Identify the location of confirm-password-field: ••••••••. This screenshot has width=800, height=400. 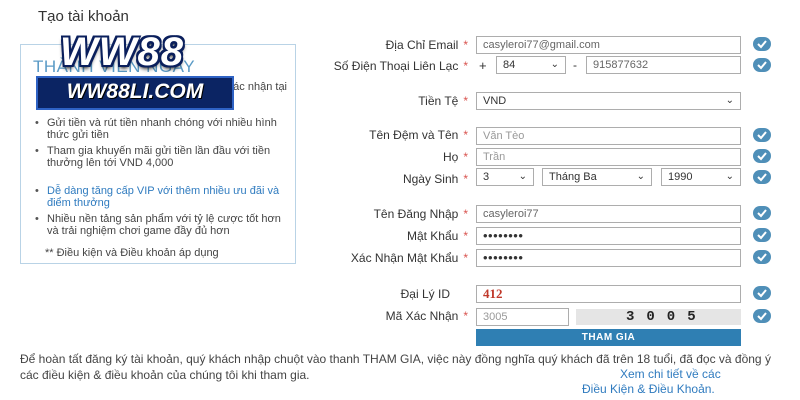
(608, 258).